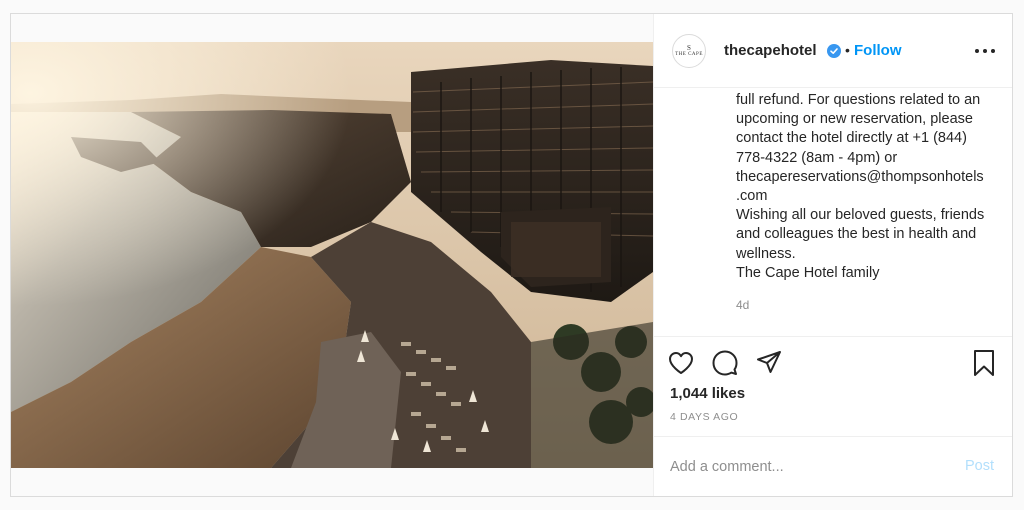 This screenshot has height=510, width=1024. What do you see at coordinates (833, 393) in the screenshot?
I see `post-actions: 1,044 likes 4 DAYS AGO` at bounding box center [833, 393].